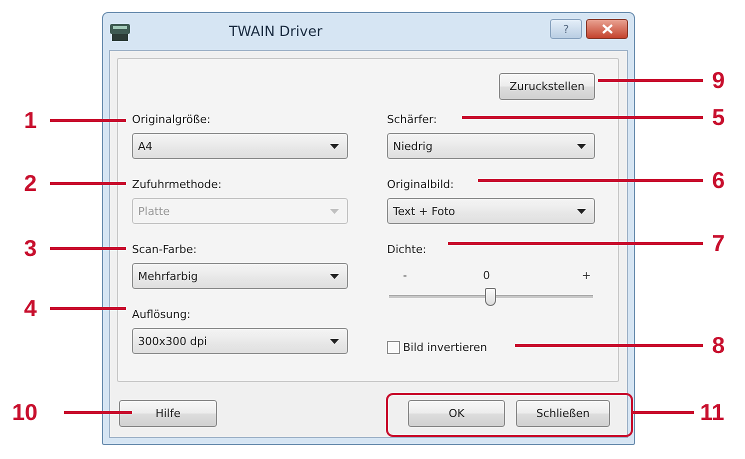 The height and width of the screenshot is (459, 745). Describe the element at coordinates (30, 120) in the screenshot. I see `callout-number: 1` at that location.